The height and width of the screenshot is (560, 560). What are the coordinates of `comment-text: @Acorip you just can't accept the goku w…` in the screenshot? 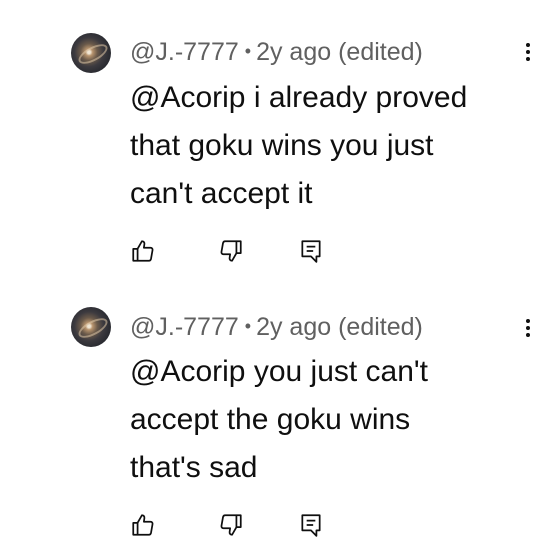 It's located at (279, 419).